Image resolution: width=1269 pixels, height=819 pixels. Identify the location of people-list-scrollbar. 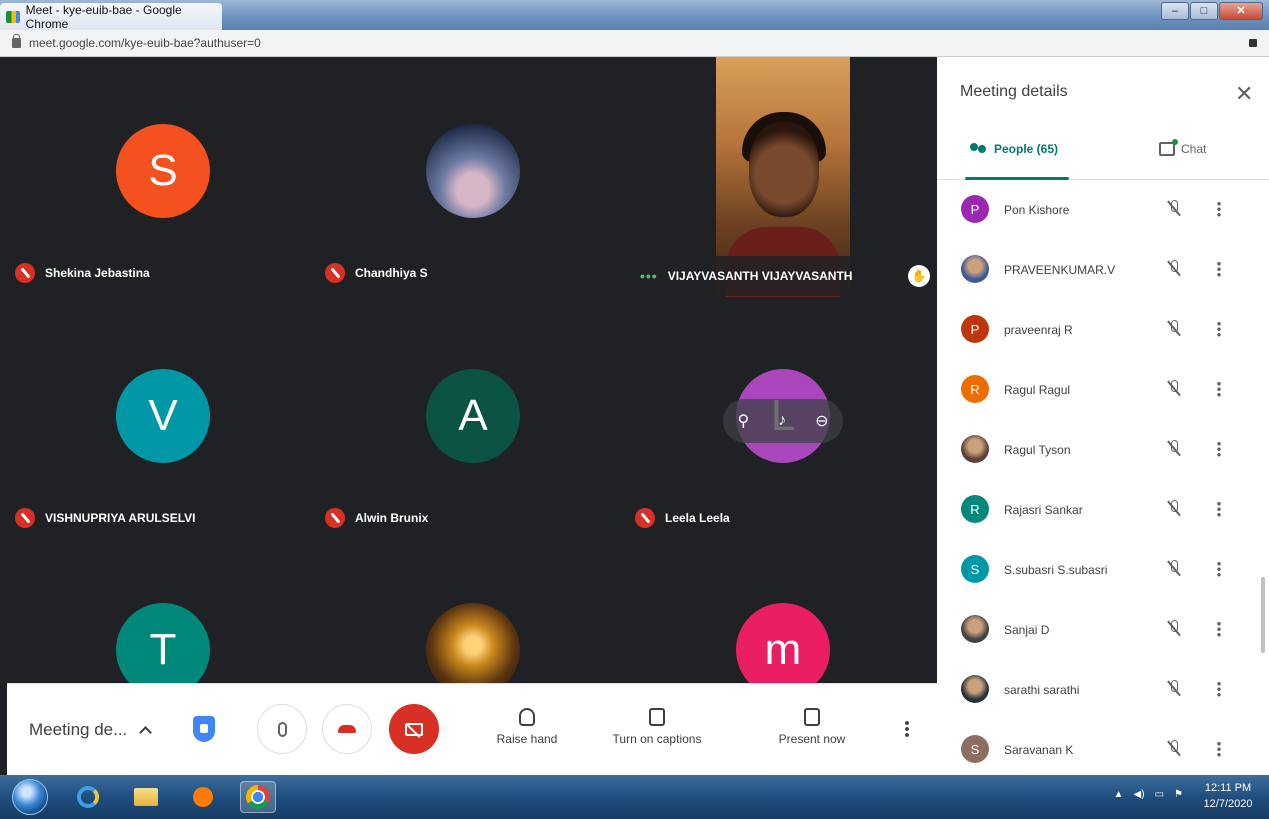
(1263, 615).